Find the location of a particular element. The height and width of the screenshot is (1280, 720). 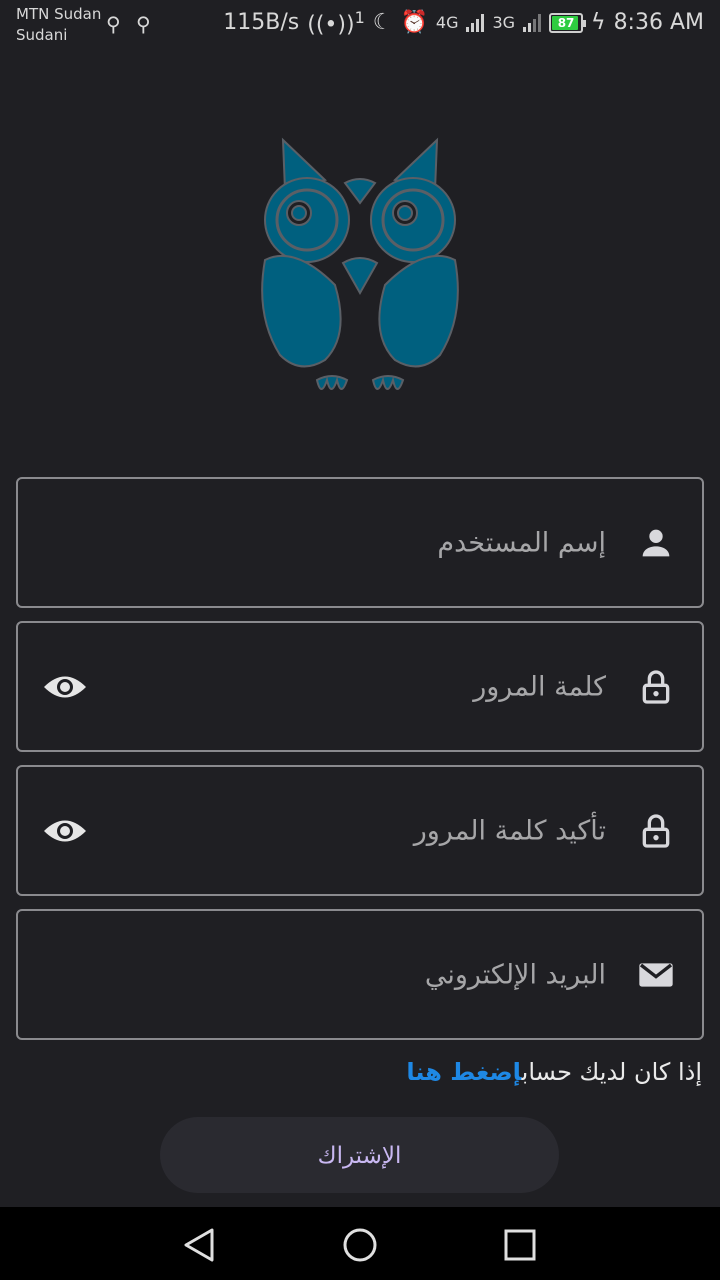

hotspot-count: 1 is located at coordinates (359, 17).